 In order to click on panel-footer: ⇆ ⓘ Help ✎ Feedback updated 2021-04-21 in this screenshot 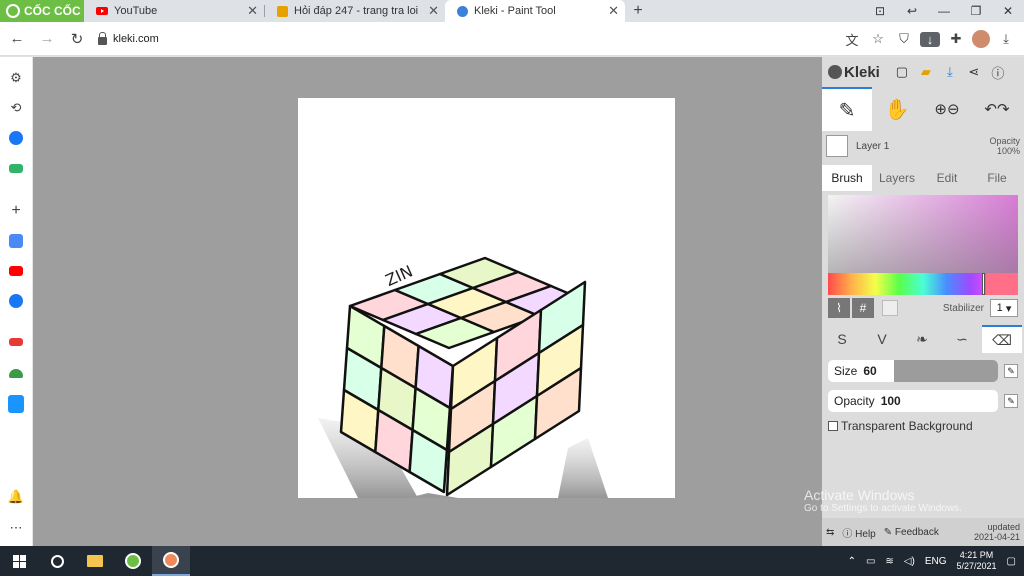, I will do `click(923, 532)`.